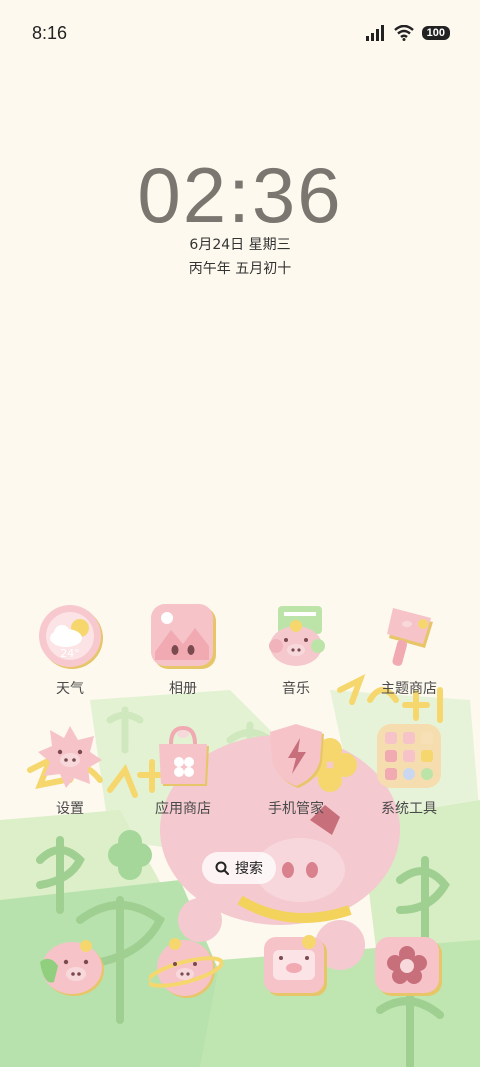  I want to click on app-phone-manager: 手机管家, so click(296, 770).